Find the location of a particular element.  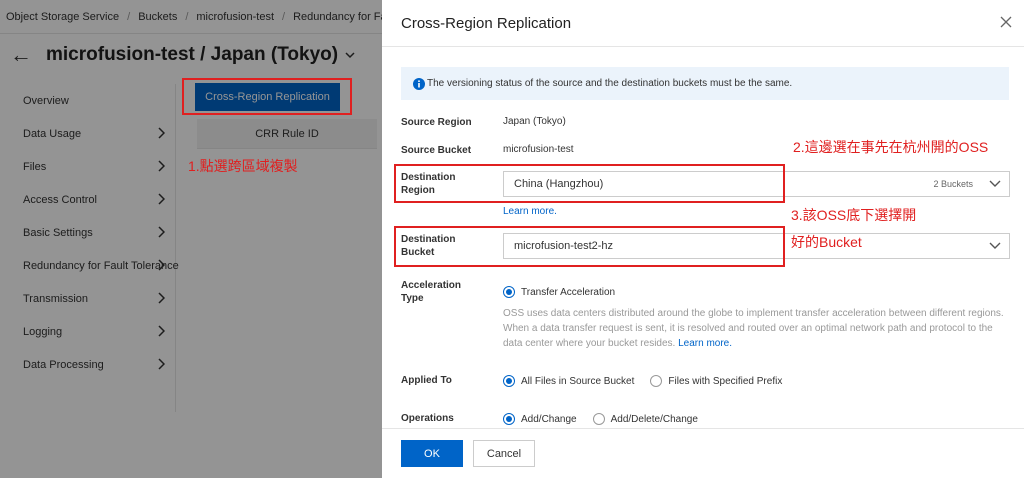

add-delete-change-radio is located at coordinates (598, 419).